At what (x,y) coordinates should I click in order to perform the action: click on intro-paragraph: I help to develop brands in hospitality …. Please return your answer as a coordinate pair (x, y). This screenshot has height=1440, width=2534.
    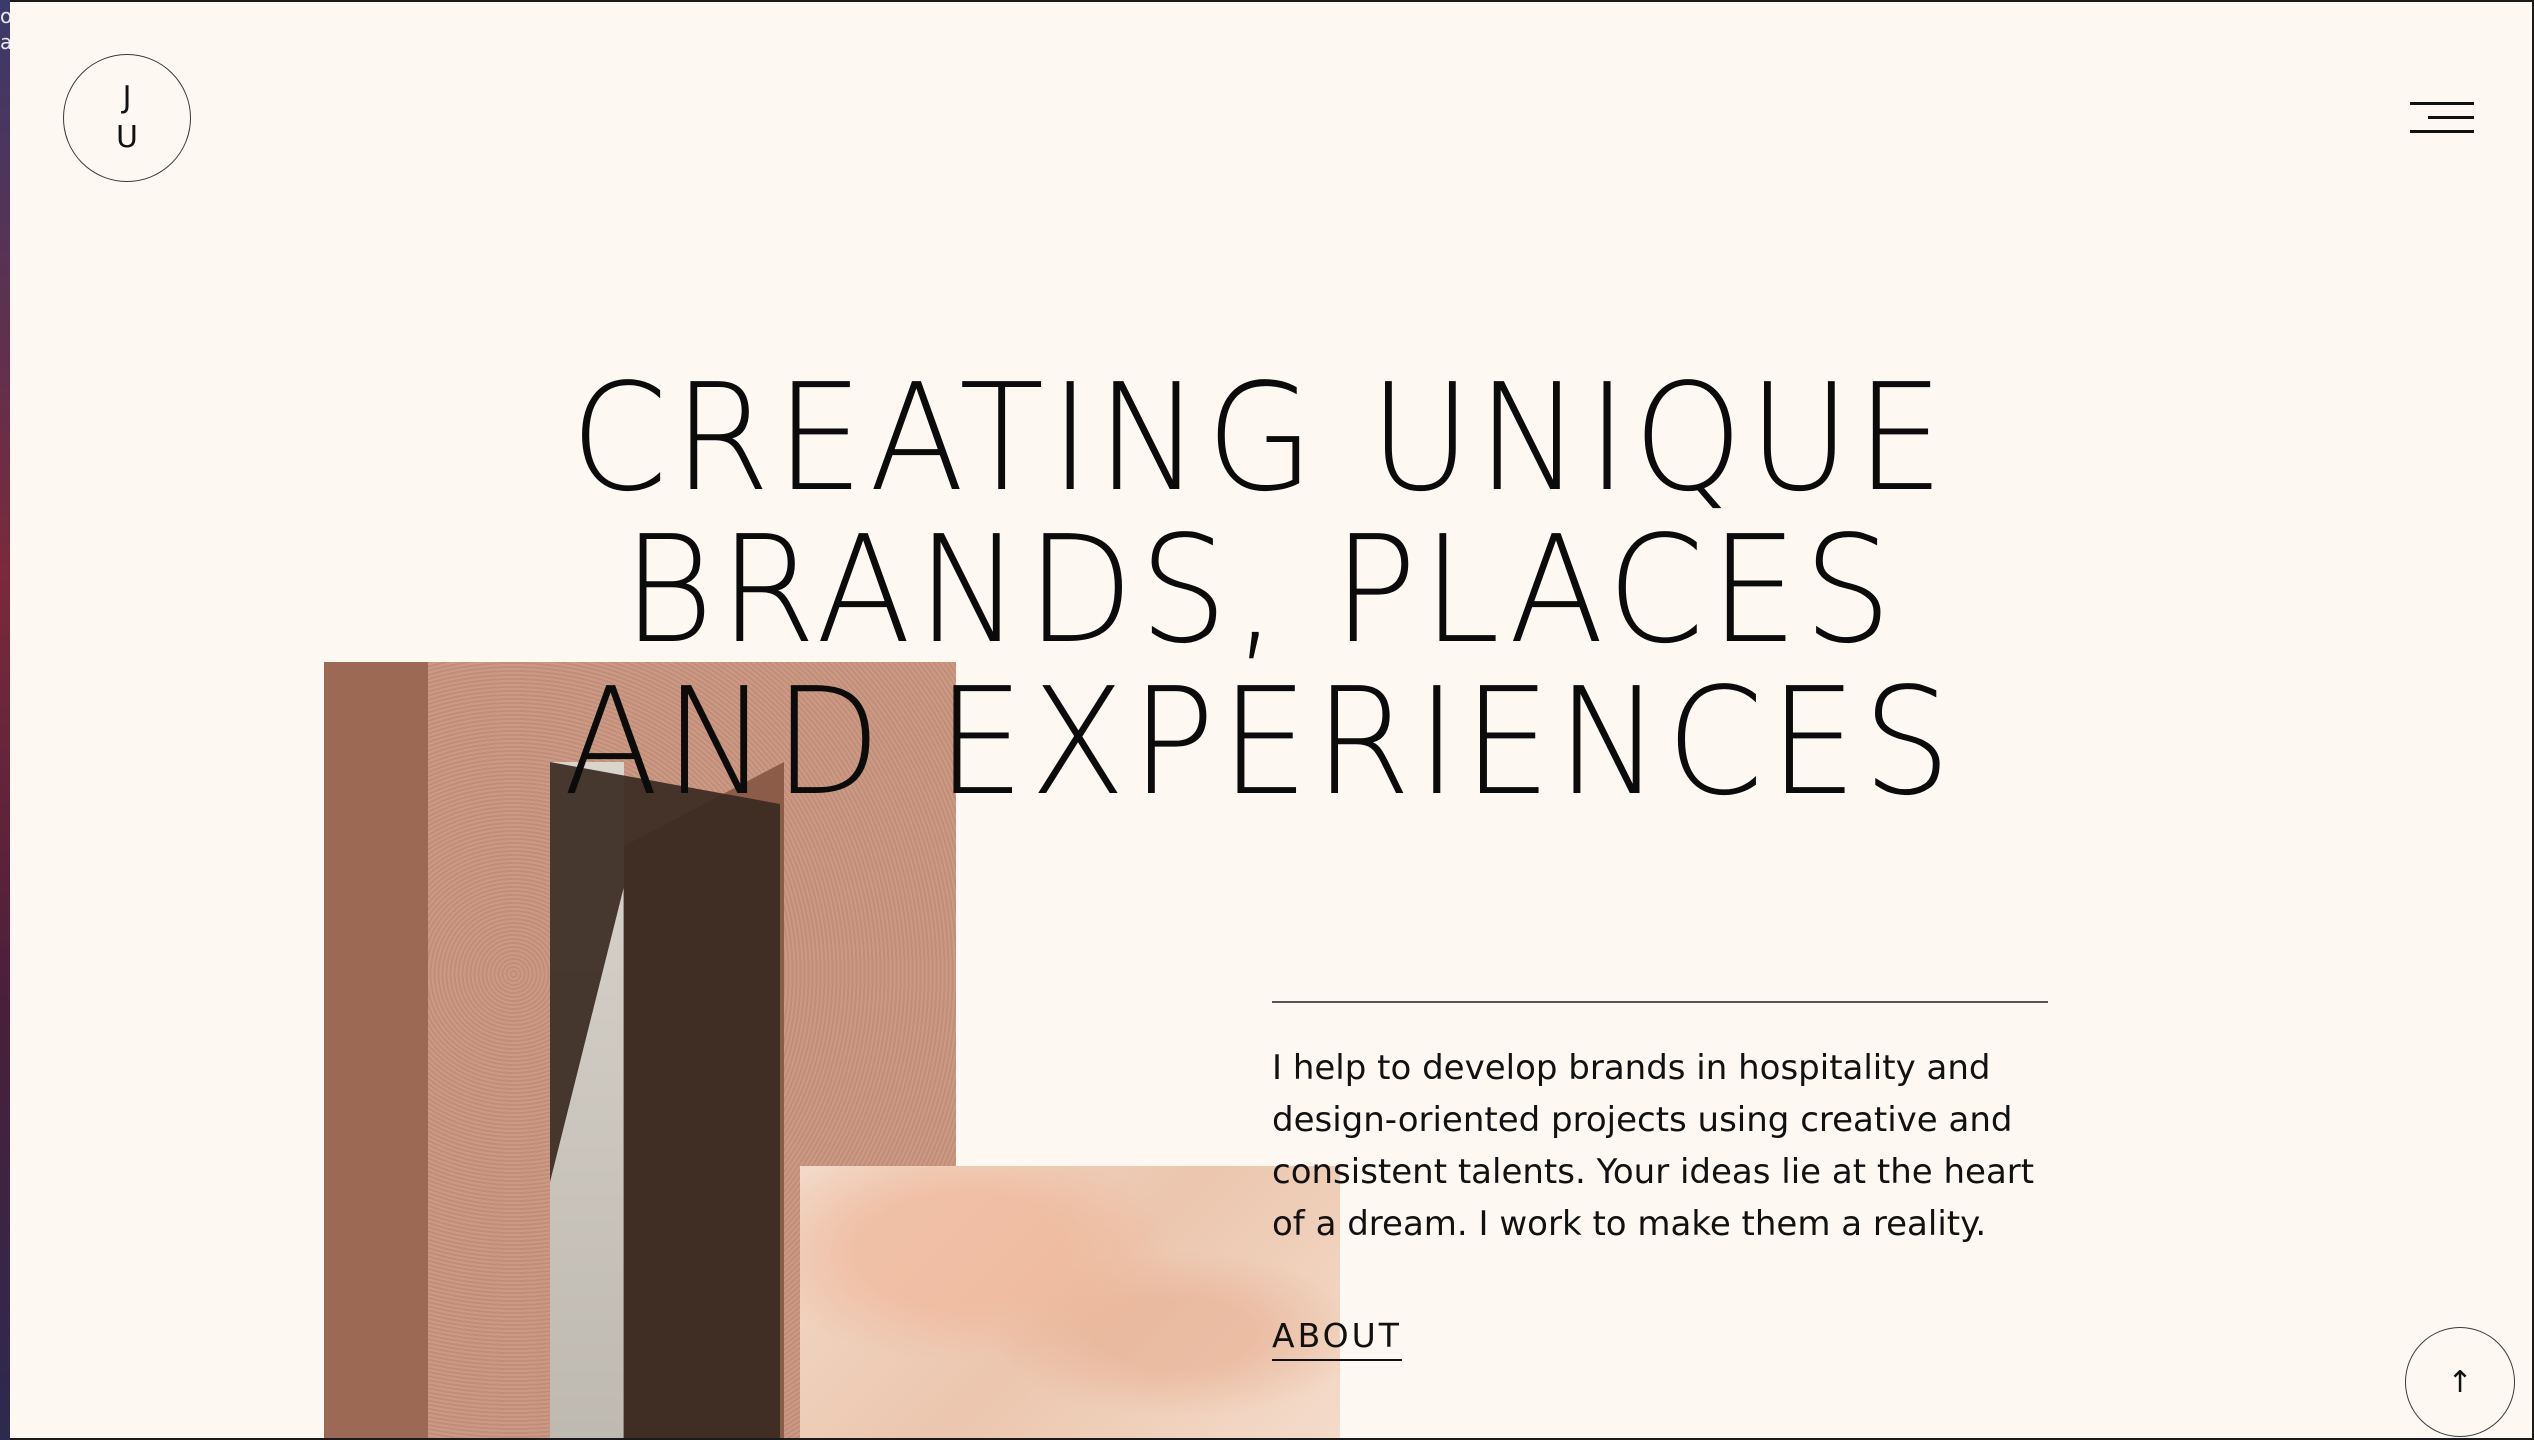
    Looking at the image, I should click on (1653, 1146).